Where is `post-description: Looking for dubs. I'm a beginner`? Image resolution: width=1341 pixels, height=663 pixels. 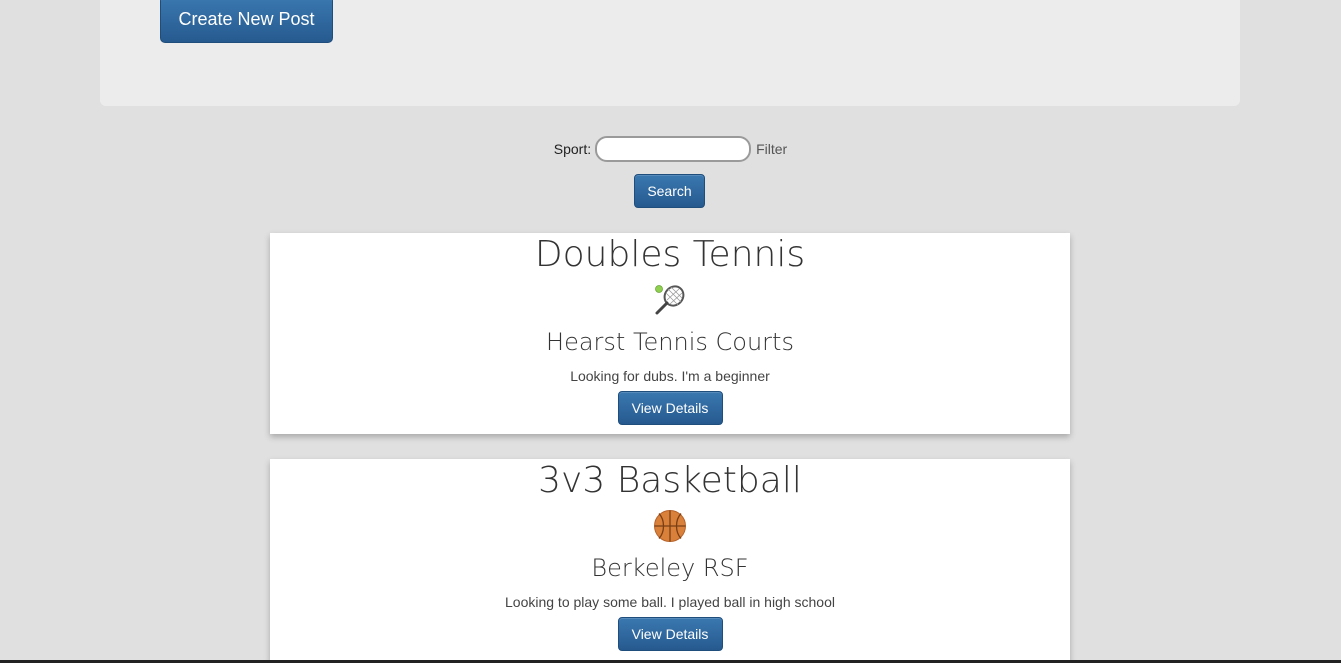
post-description: Looking for dubs. I'm a beginner is located at coordinates (670, 376).